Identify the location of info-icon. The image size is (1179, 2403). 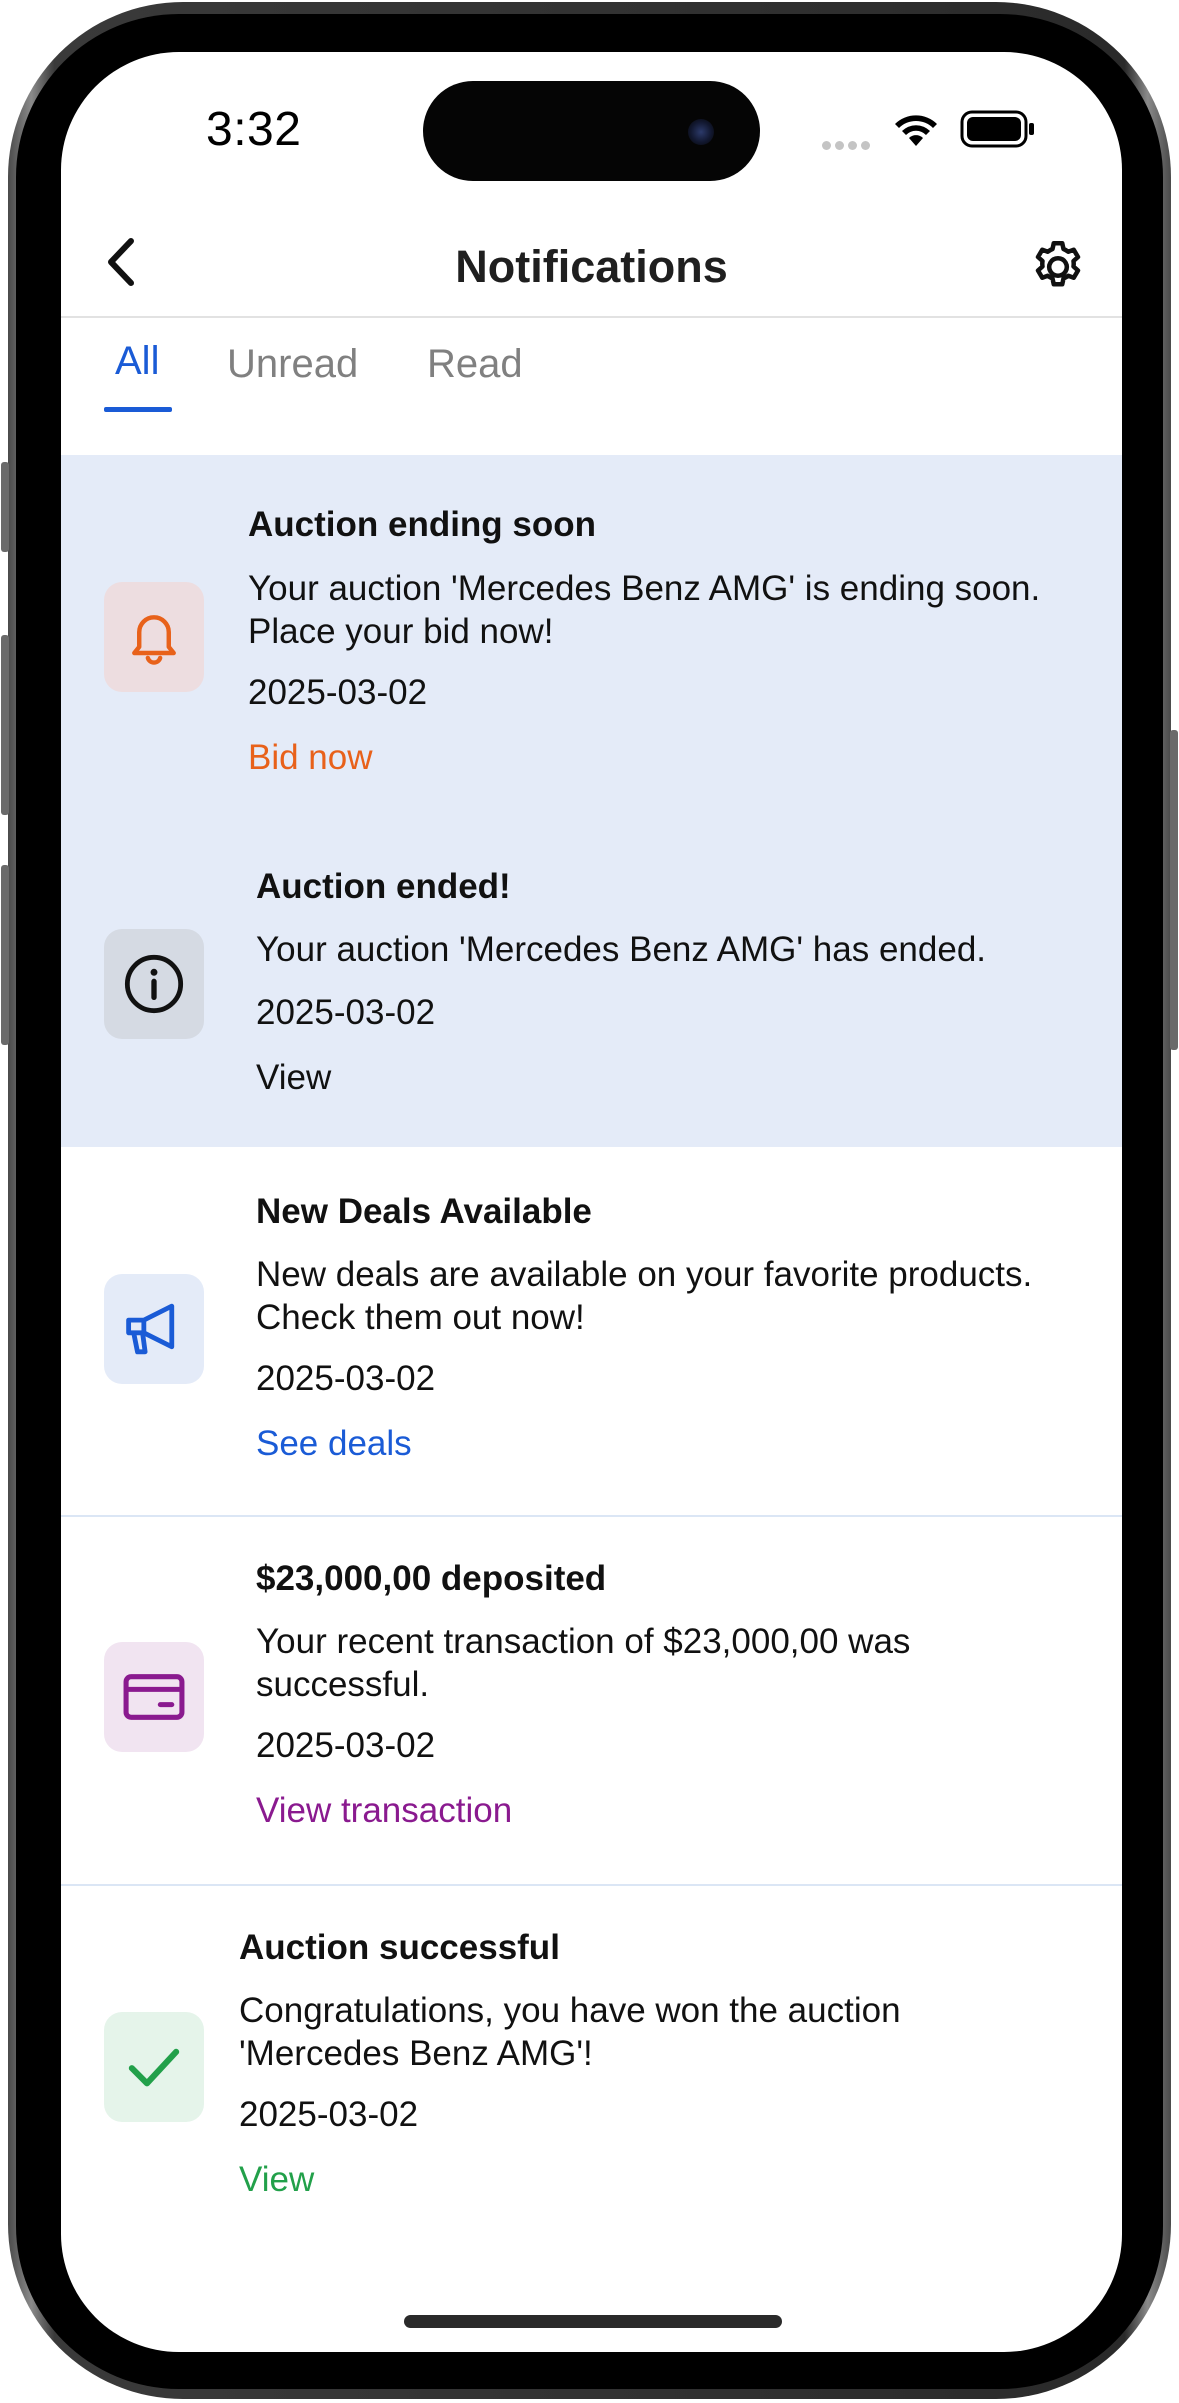
(154, 984).